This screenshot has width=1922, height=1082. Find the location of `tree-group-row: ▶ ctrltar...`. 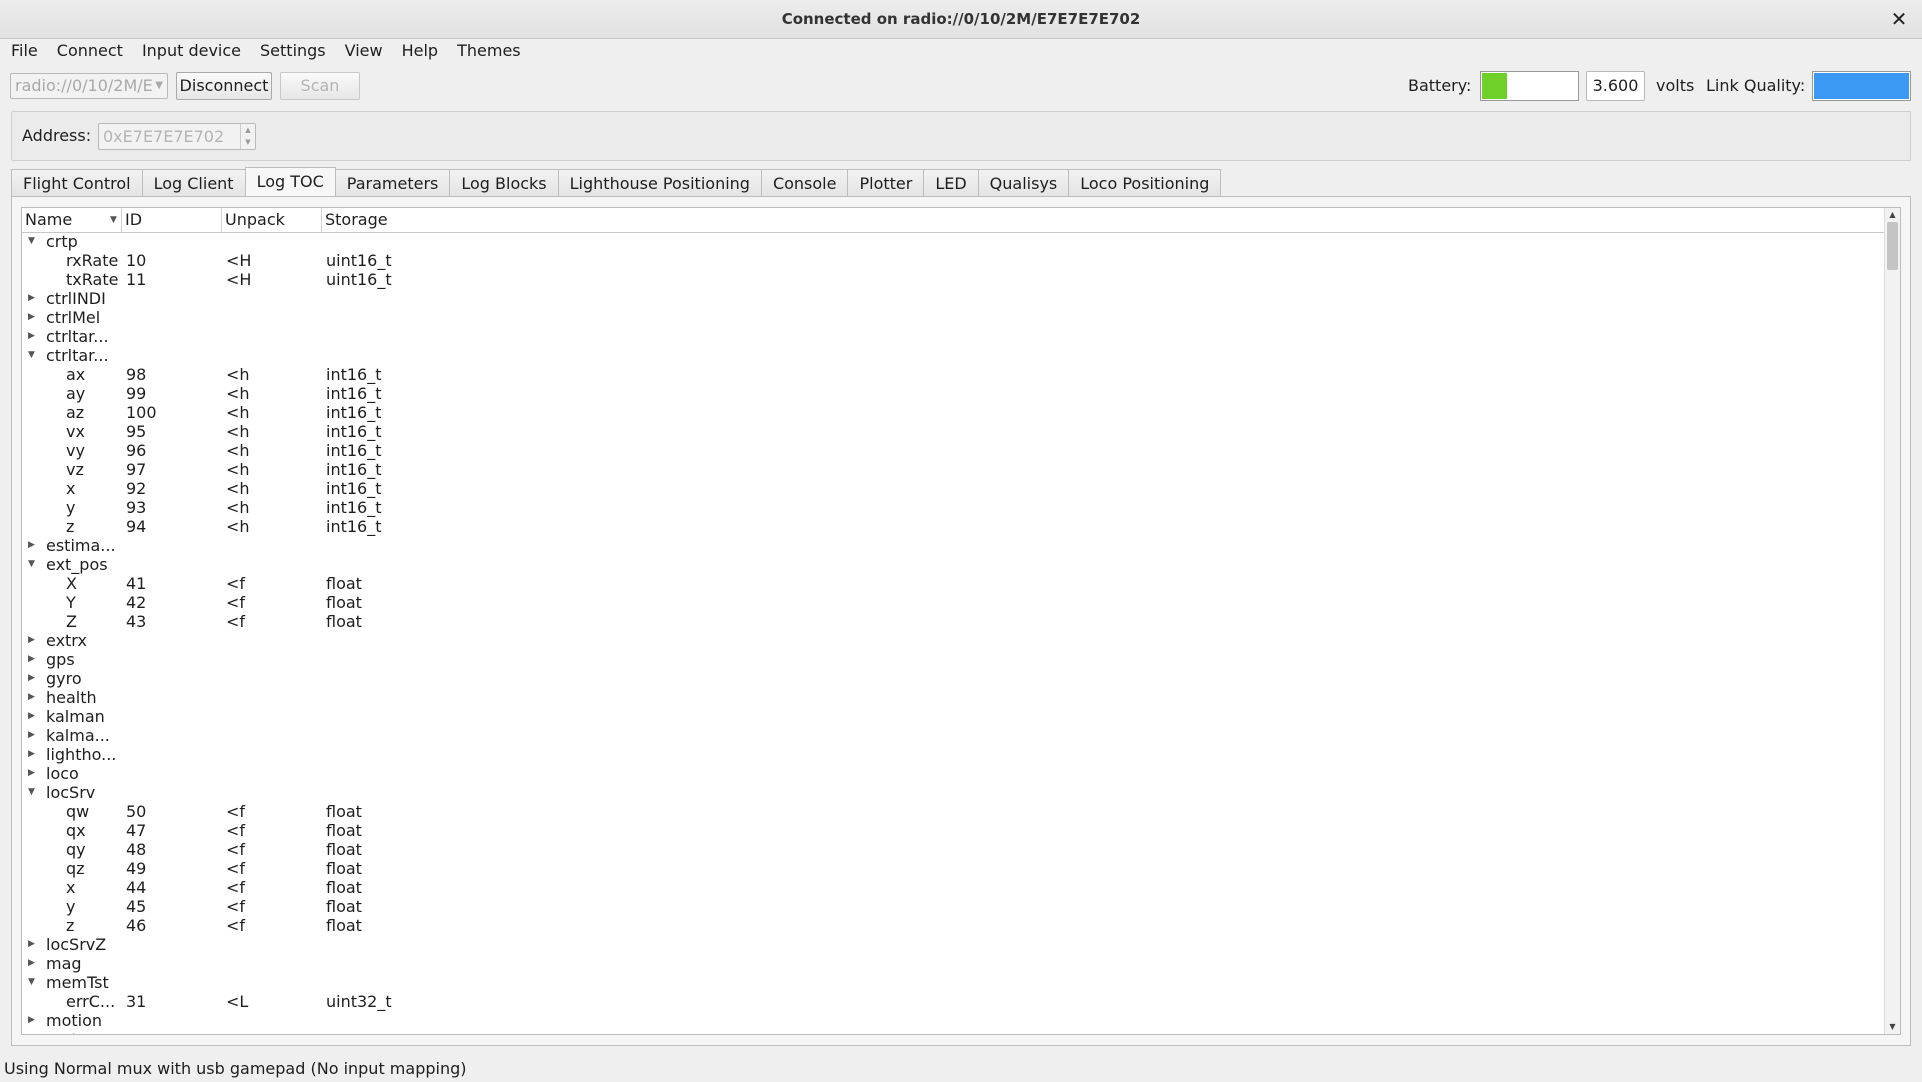

tree-group-row: ▶ ctrltar... is located at coordinates (954, 336).